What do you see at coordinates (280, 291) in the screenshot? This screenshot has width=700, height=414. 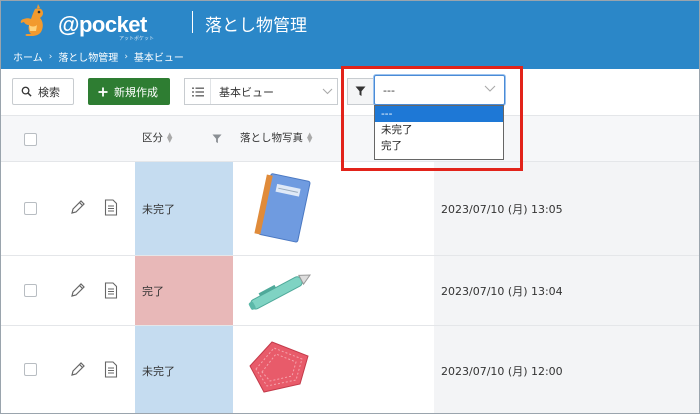 I see `pen-image` at bounding box center [280, 291].